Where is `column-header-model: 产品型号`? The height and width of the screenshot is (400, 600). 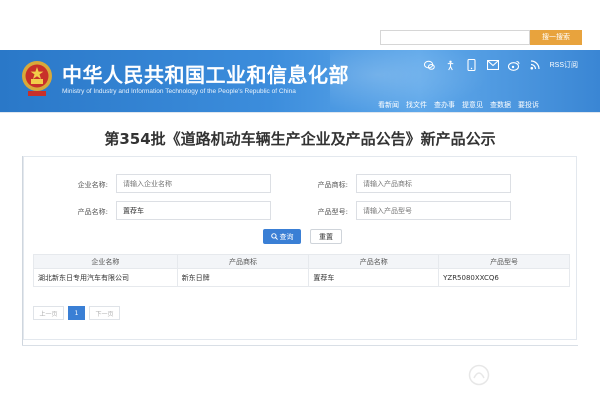 column-header-model: 产品型号 is located at coordinates (504, 262).